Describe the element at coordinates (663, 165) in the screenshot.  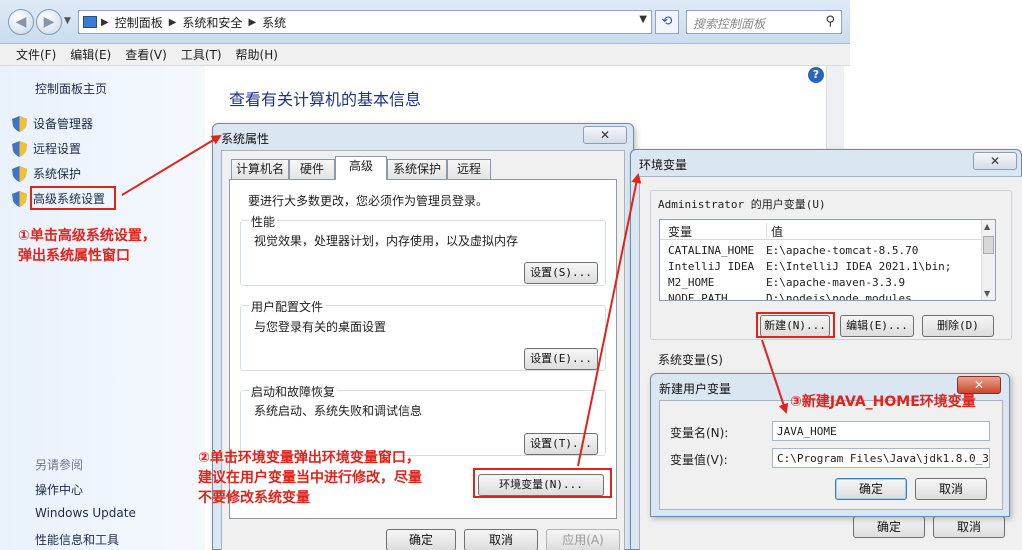
I see `dialog-title: 环境变量` at that location.